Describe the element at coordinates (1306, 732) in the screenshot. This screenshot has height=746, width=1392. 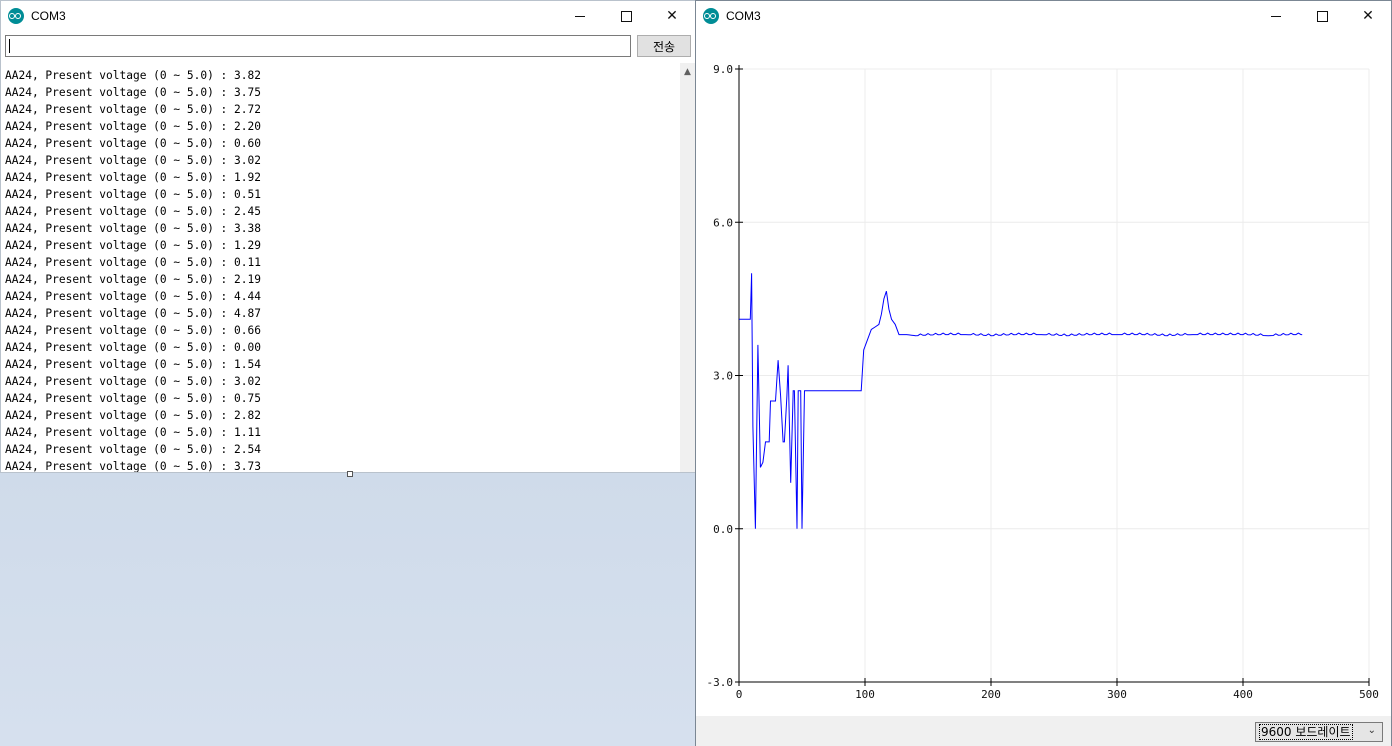
I see `baud-rate-value: 9600 보드레이트` at that location.